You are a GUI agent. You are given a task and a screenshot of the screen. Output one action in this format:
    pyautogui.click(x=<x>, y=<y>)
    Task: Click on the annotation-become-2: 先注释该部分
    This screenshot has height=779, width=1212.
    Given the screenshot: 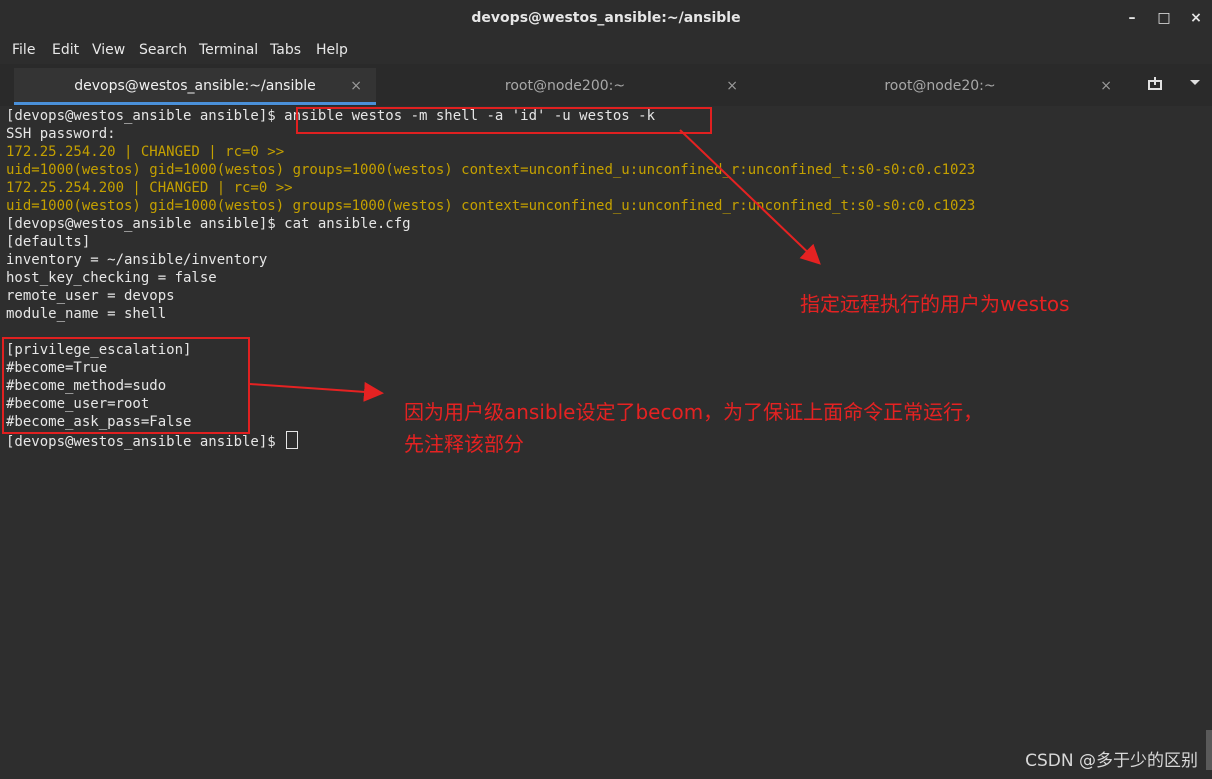 What is the action you would take?
    pyautogui.click(x=464, y=444)
    